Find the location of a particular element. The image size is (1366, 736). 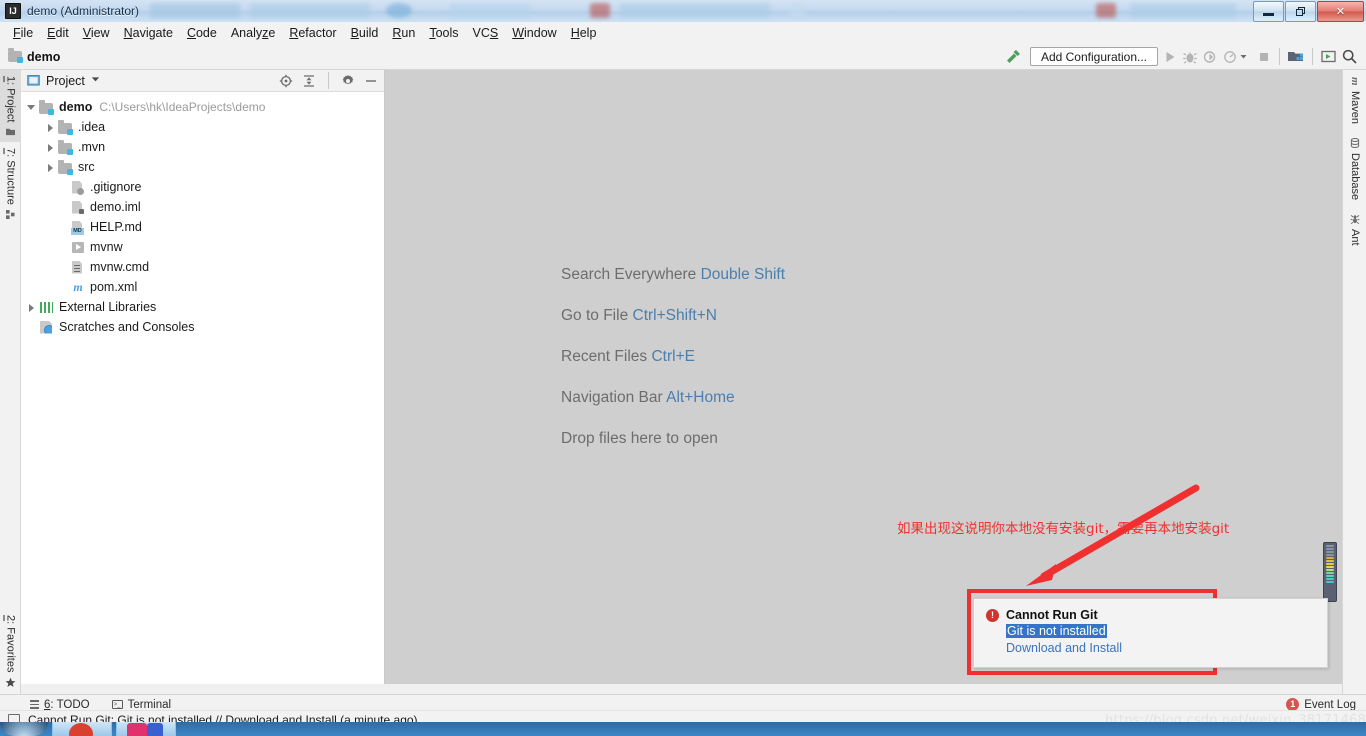

gear-icon is located at coordinates (348, 81).